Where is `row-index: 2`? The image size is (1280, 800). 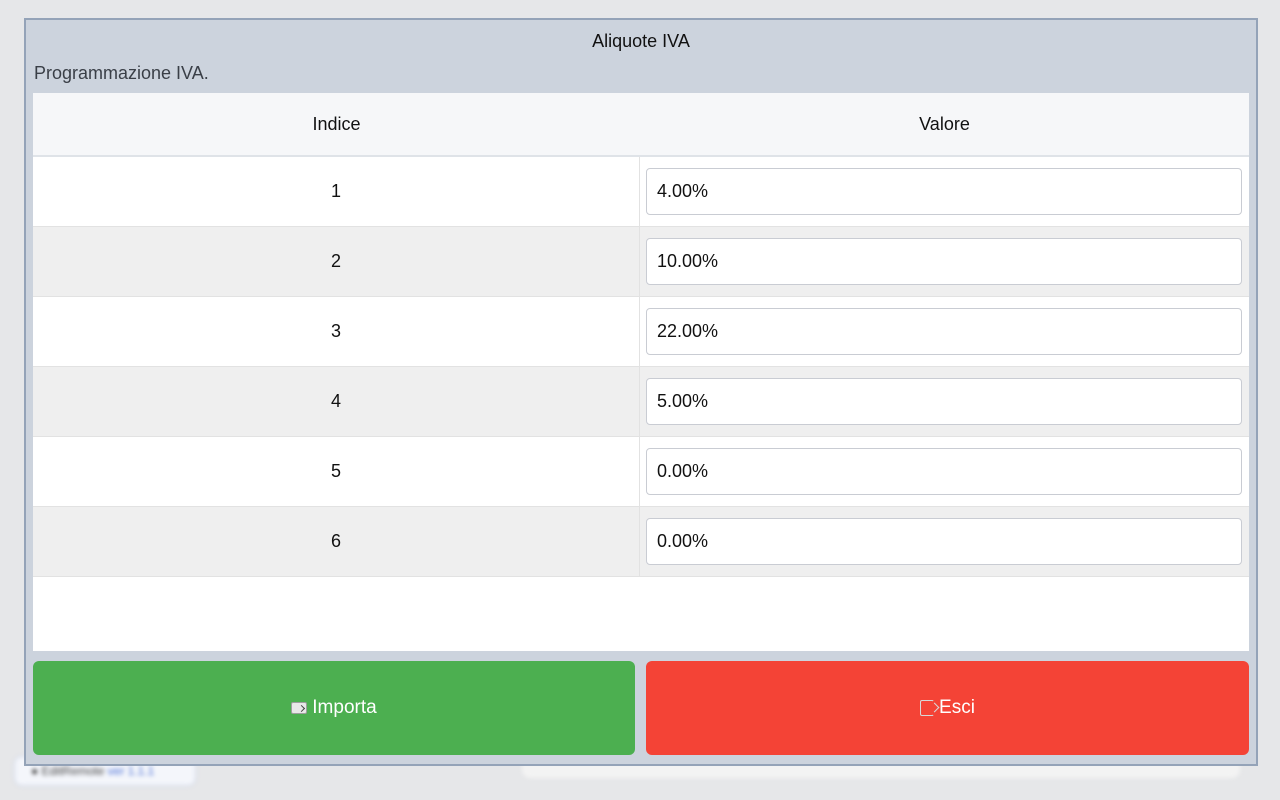
row-index: 2 is located at coordinates (336, 261).